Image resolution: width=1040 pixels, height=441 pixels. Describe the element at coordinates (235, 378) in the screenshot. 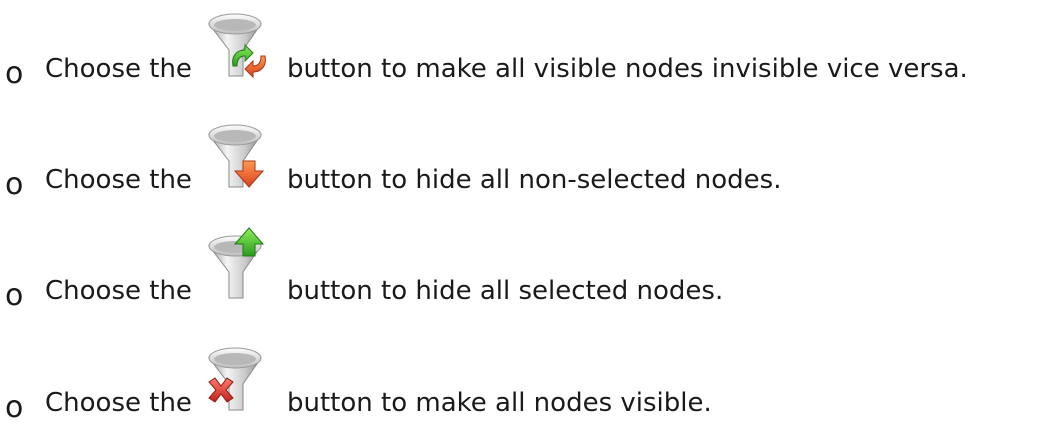

I see `funnel-clear-icon` at that location.